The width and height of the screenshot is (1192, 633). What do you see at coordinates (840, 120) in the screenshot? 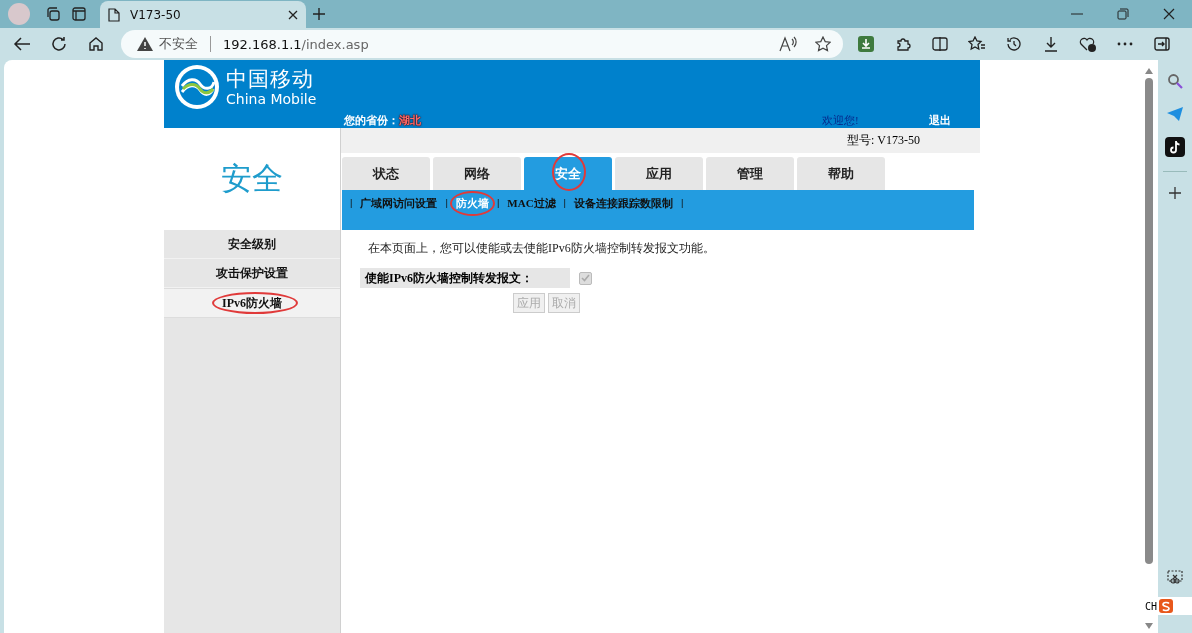
I see `welcome-text: 欢迎您!` at bounding box center [840, 120].